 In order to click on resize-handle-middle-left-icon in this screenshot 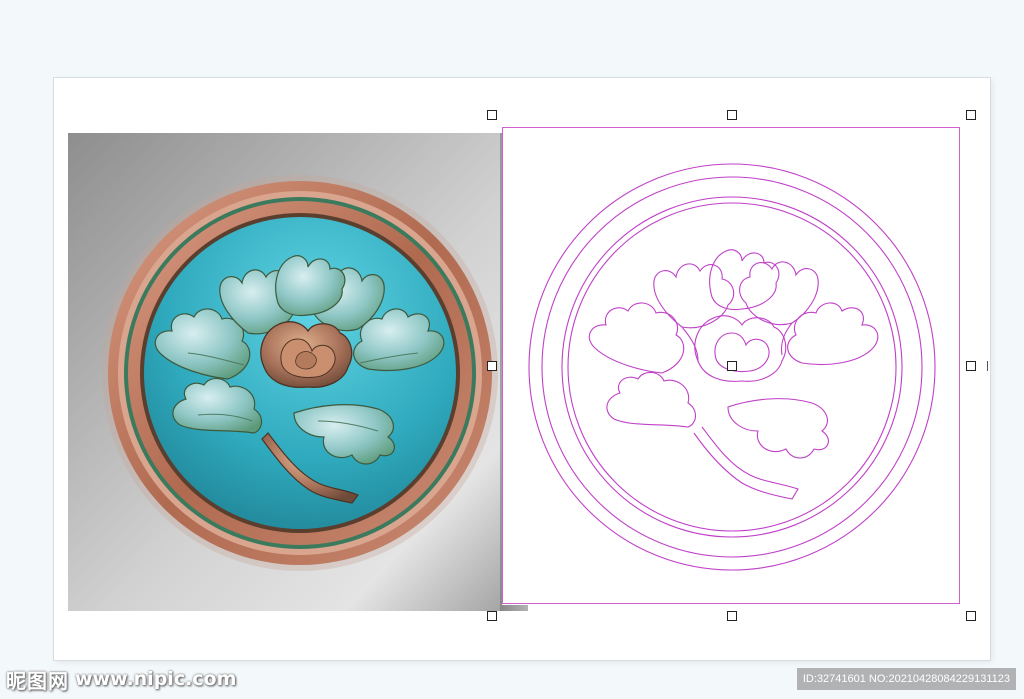, I will do `click(492, 366)`.